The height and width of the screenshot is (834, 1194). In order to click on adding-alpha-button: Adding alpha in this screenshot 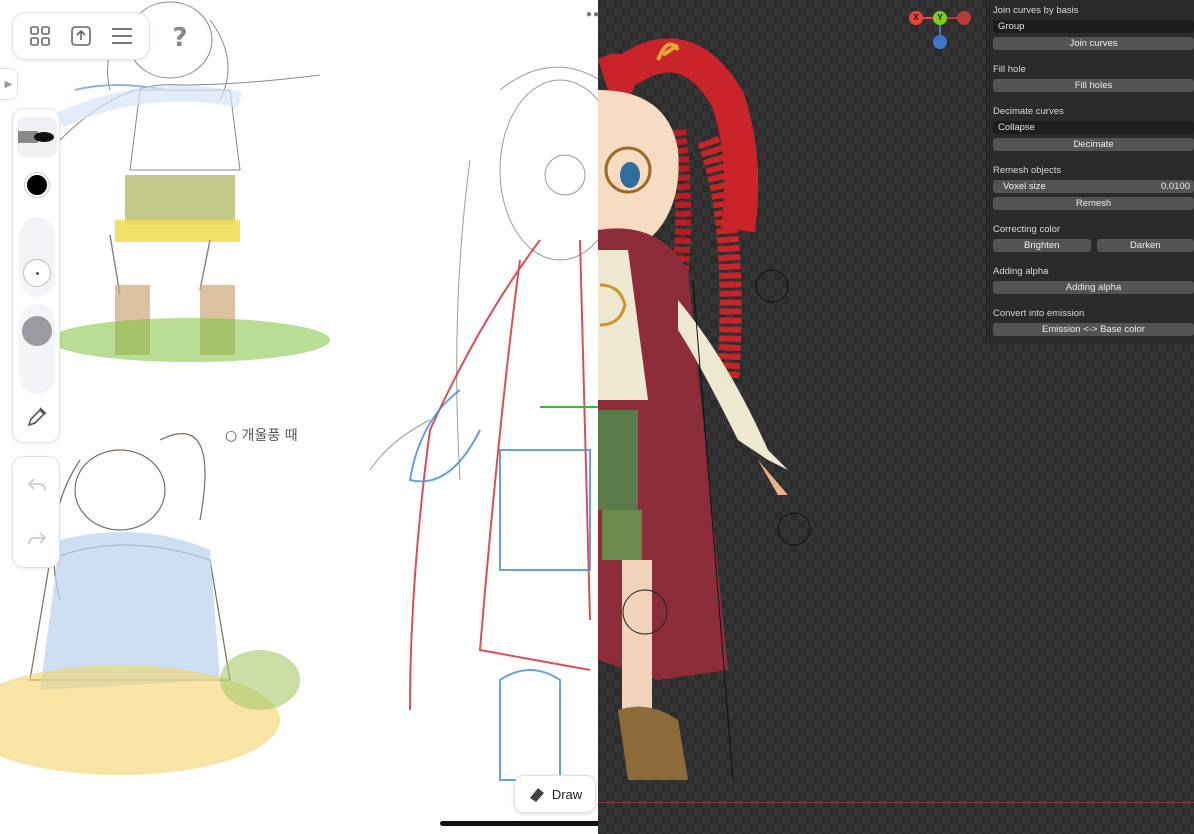, I will do `click(1093, 287)`.